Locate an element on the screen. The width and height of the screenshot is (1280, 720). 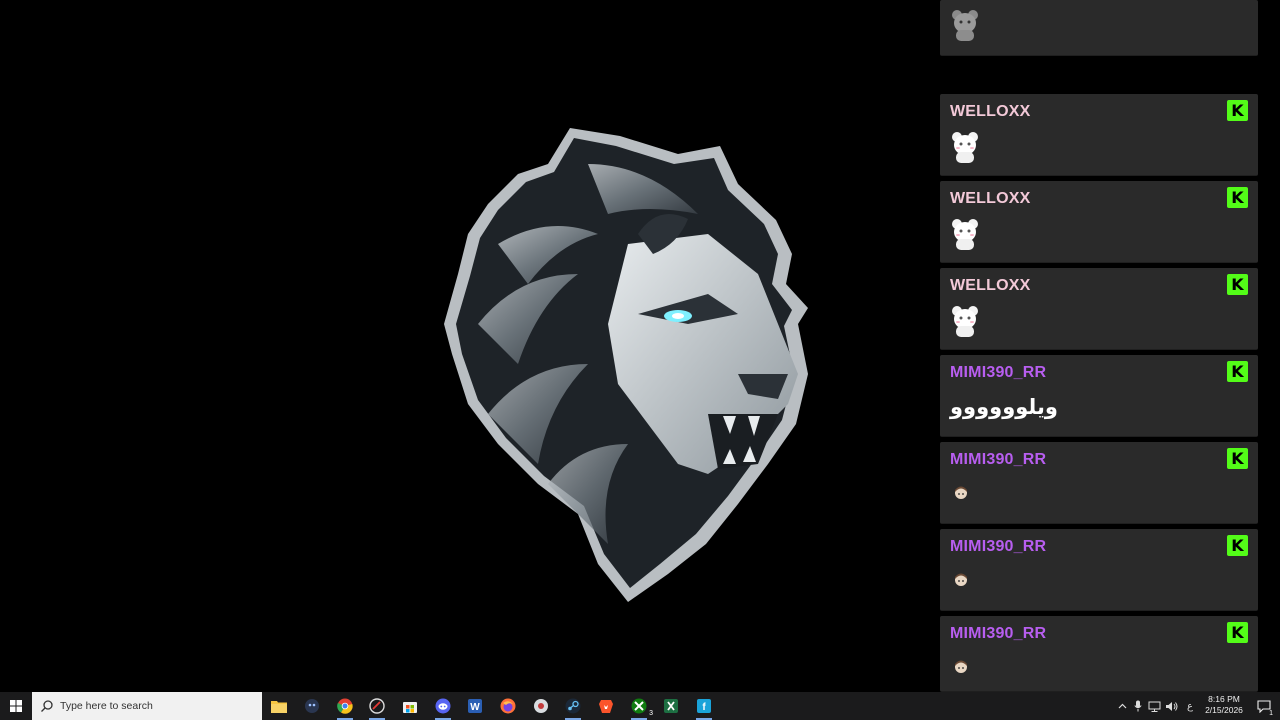
volume-icon is located at coordinates (1171, 706).